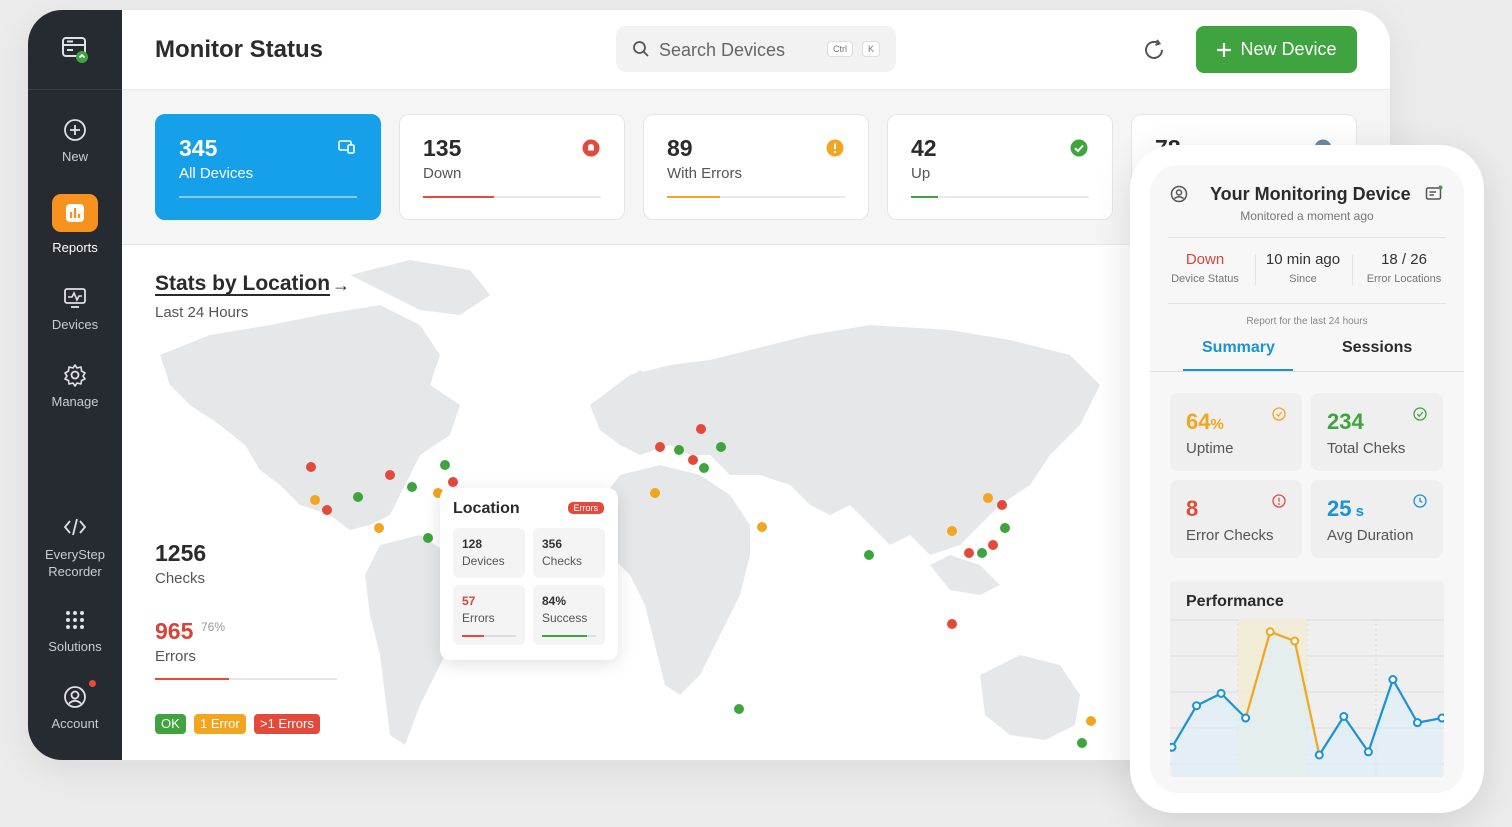  What do you see at coordinates (1236, 519) in the screenshot?
I see `error-checks-card: 8 Error Checks` at bounding box center [1236, 519].